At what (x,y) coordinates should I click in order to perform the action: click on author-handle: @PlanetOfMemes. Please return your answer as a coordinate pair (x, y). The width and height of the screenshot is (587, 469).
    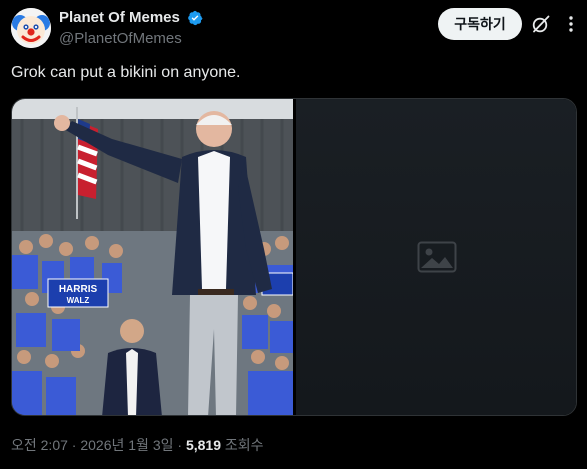
    Looking at the image, I should click on (131, 38).